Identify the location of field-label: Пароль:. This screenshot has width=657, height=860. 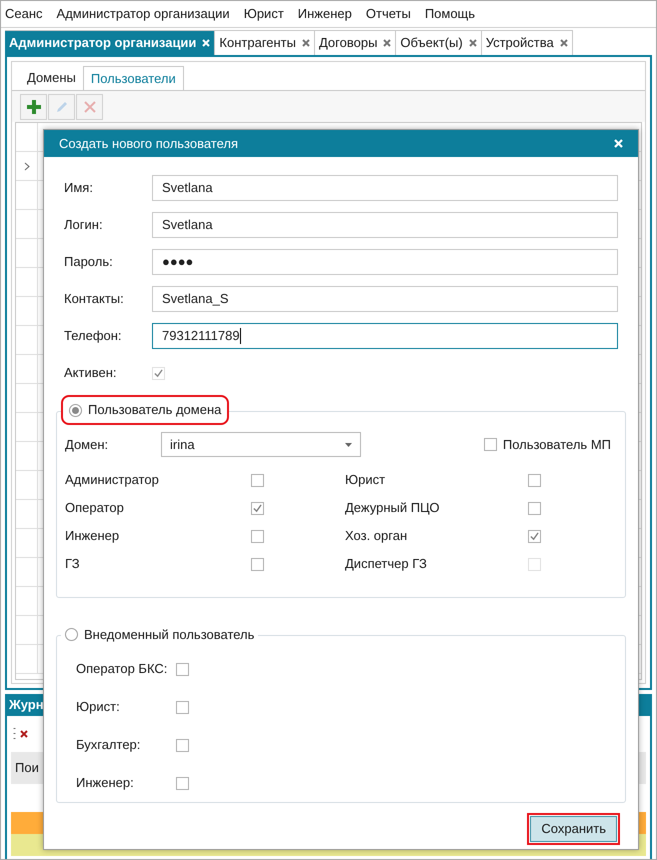
(89, 262).